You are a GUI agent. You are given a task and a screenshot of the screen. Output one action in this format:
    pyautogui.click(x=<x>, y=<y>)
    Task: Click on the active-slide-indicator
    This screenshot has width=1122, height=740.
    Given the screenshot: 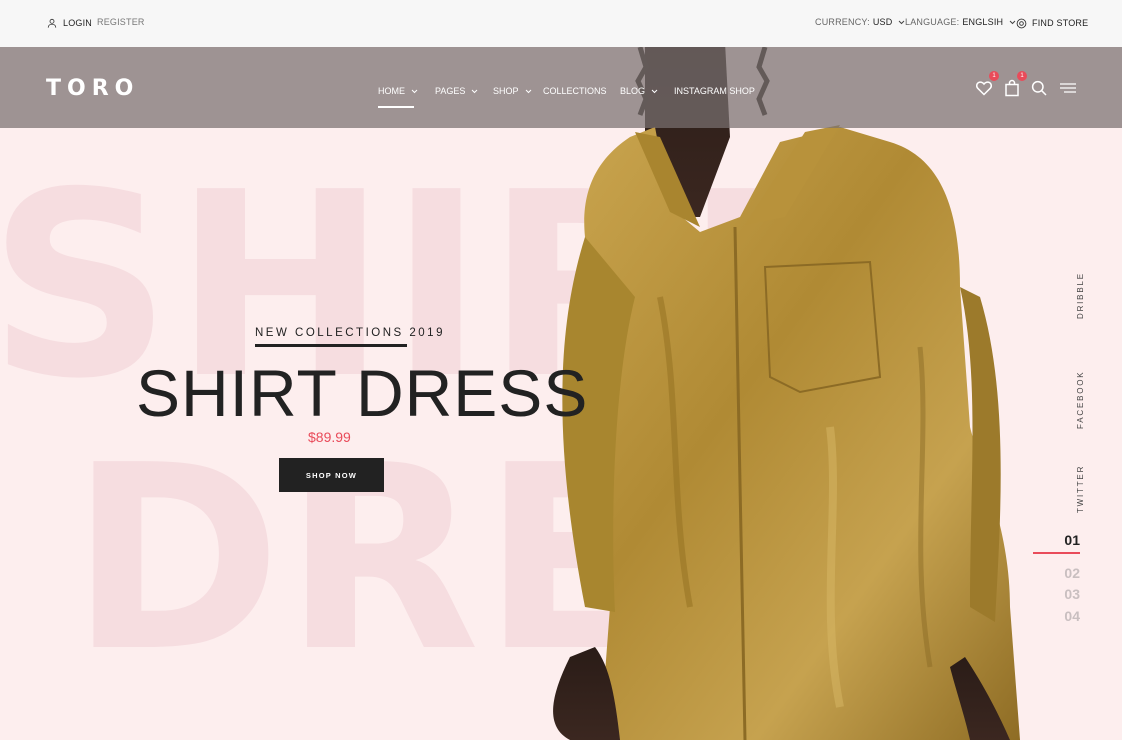 What is the action you would take?
    pyautogui.click(x=1056, y=553)
    